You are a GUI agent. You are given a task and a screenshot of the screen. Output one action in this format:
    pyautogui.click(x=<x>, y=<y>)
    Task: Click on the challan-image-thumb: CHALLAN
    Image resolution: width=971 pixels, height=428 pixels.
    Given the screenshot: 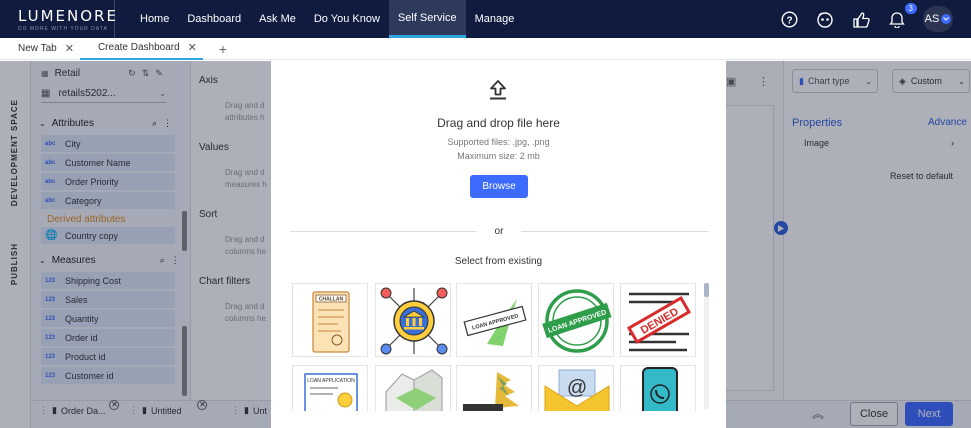 What is the action you would take?
    pyautogui.click(x=330, y=320)
    